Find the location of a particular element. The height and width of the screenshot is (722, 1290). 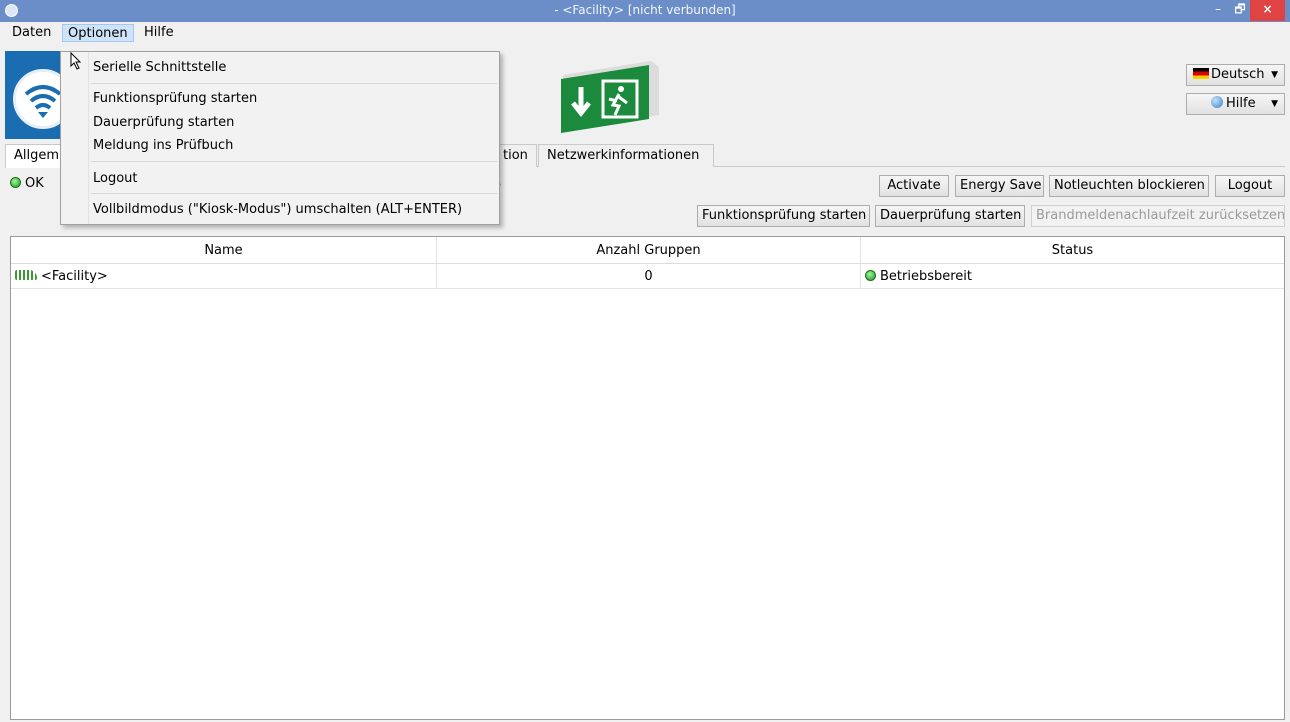

table-row: <Facility> 0 Betriebsbereit is located at coordinates (647, 277).